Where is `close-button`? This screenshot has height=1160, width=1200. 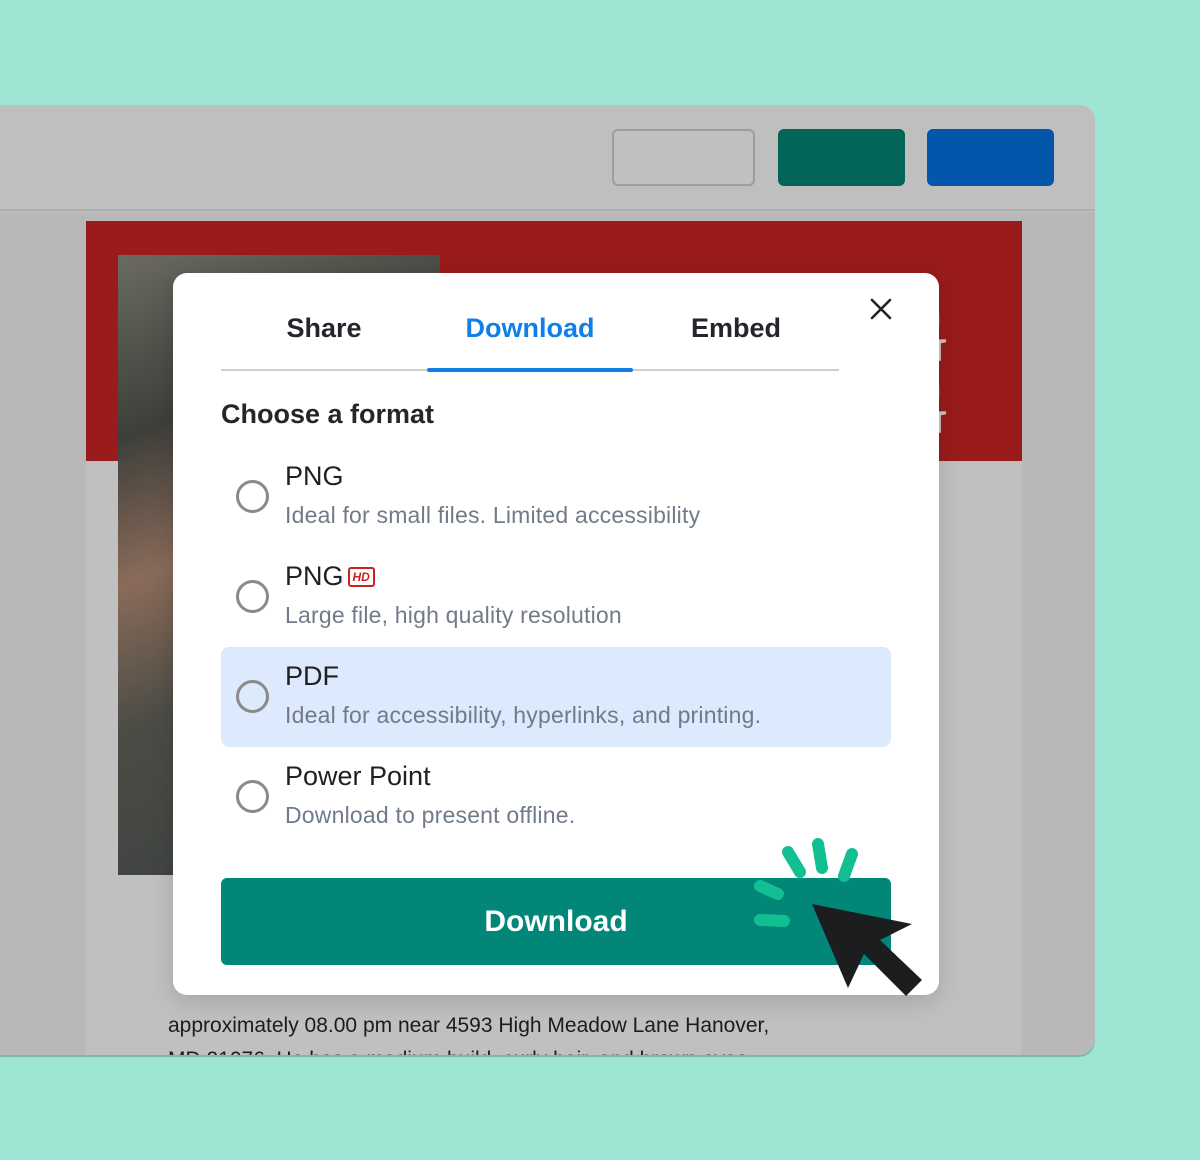 close-button is located at coordinates (881, 309).